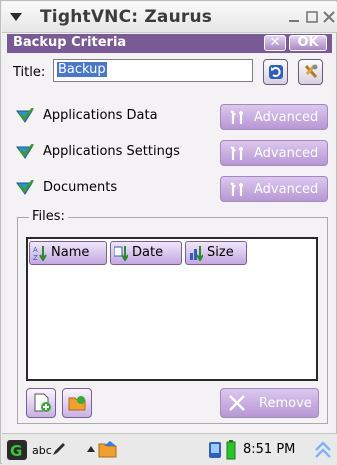 Image resolution: width=337 pixels, height=465 pixels. What do you see at coordinates (269, 449) in the screenshot?
I see `clock: 8:51 PM` at bounding box center [269, 449].